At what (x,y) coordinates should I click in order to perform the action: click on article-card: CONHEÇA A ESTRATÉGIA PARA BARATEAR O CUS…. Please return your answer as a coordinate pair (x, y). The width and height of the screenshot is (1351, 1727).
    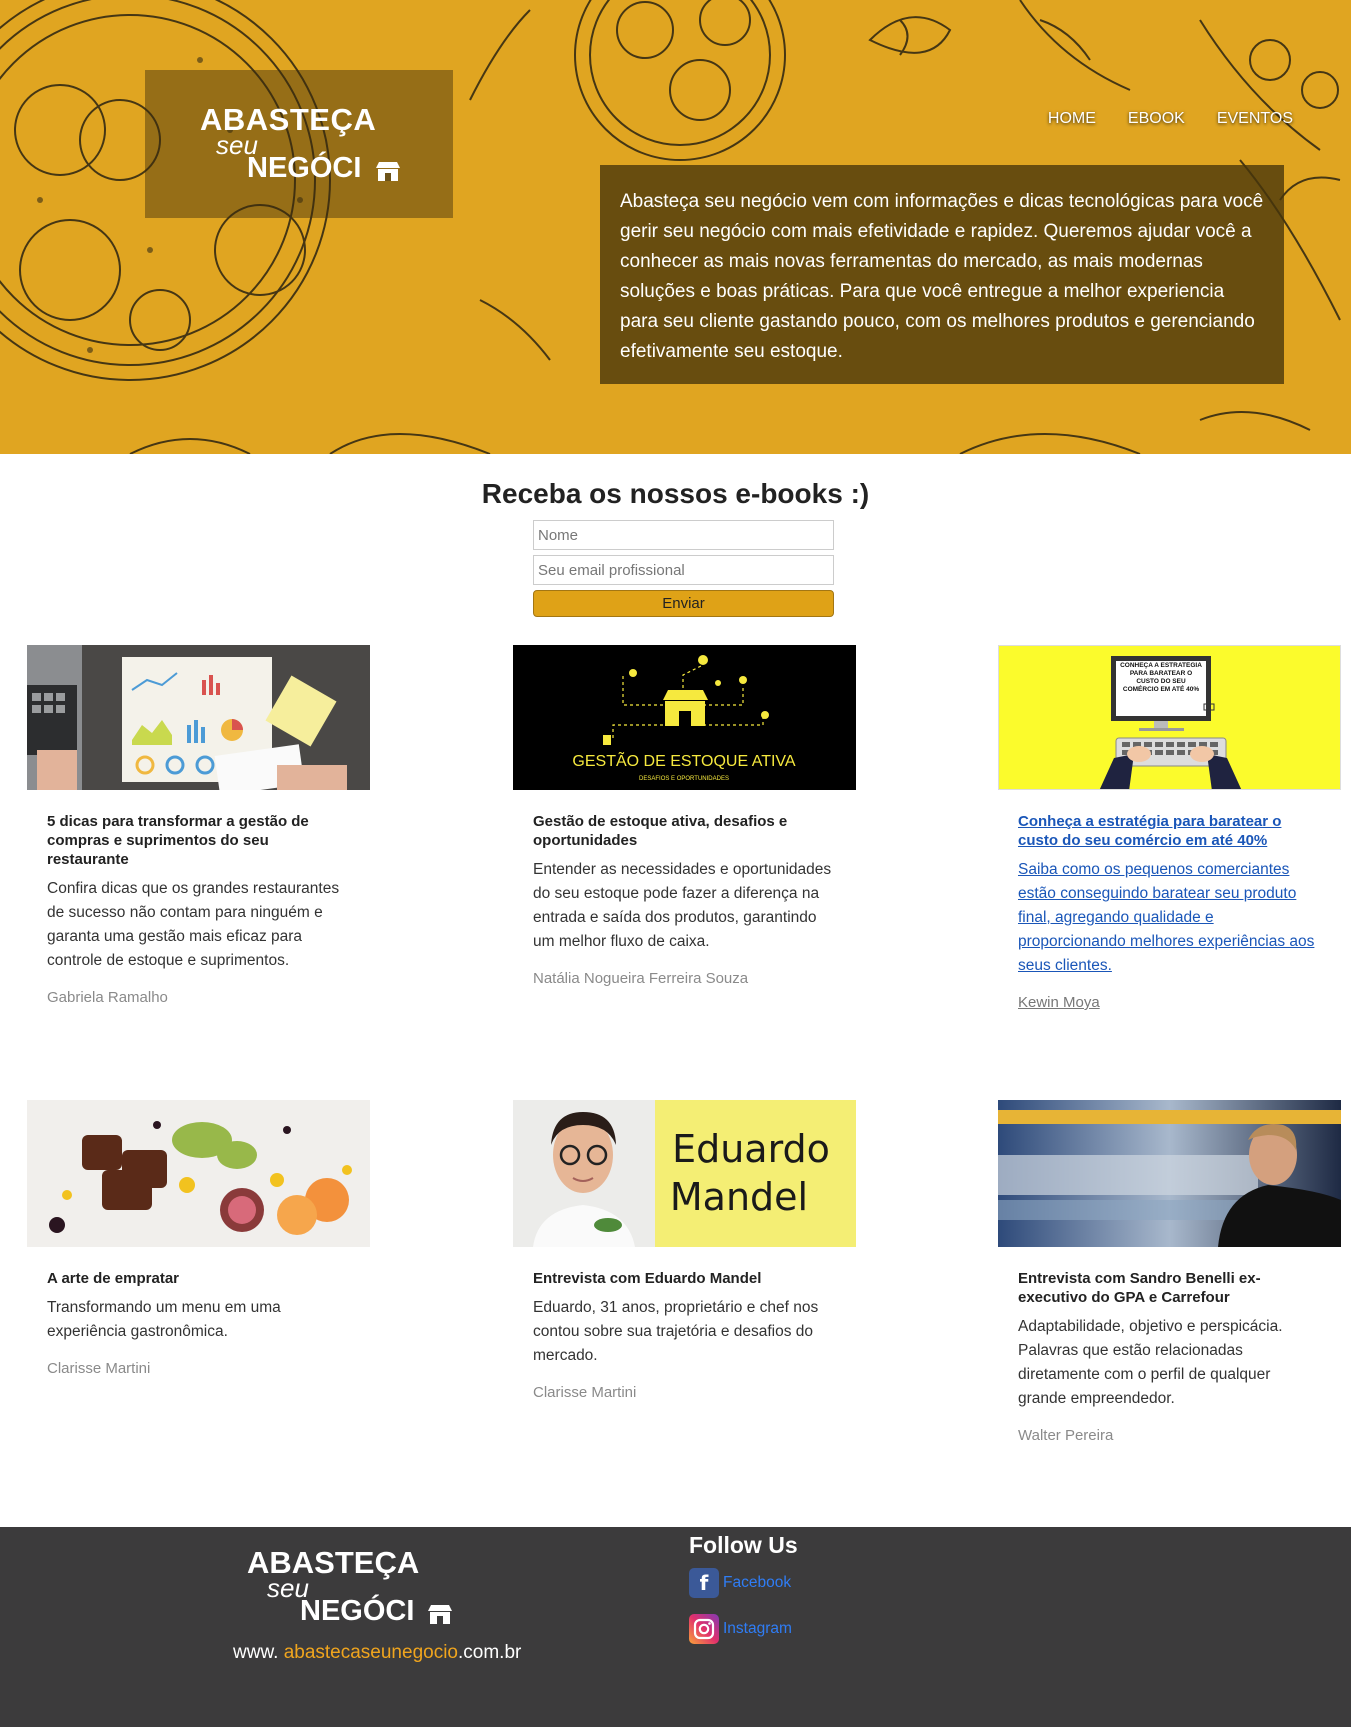
    Looking at the image, I should click on (1169, 828).